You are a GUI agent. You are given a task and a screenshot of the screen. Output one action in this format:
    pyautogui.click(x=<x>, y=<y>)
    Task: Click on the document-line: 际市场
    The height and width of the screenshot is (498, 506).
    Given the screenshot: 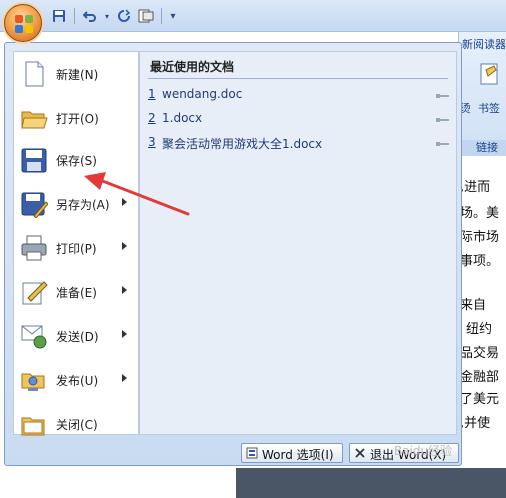 What is the action you would take?
    pyautogui.click(x=480, y=237)
    